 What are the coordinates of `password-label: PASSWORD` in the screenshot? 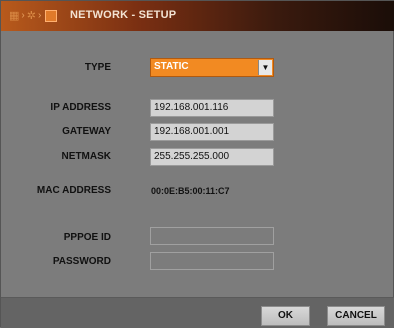 It's located at (81, 261).